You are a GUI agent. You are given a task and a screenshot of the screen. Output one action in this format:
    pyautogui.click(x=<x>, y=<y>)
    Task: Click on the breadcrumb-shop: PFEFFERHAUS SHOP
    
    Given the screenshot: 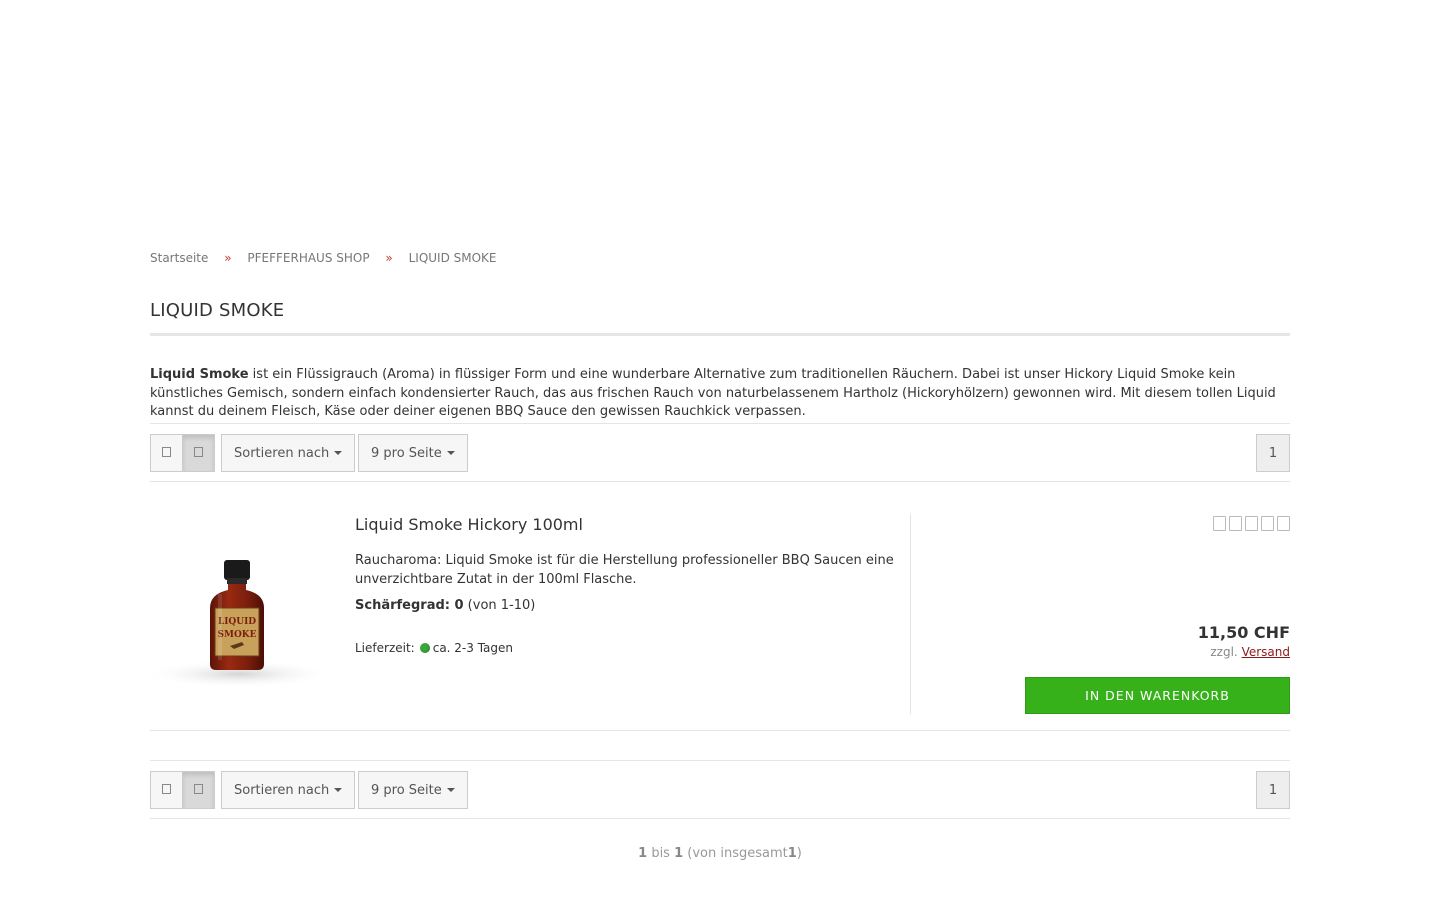 What is the action you would take?
    pyautogui.click(x=308, y=258)
    